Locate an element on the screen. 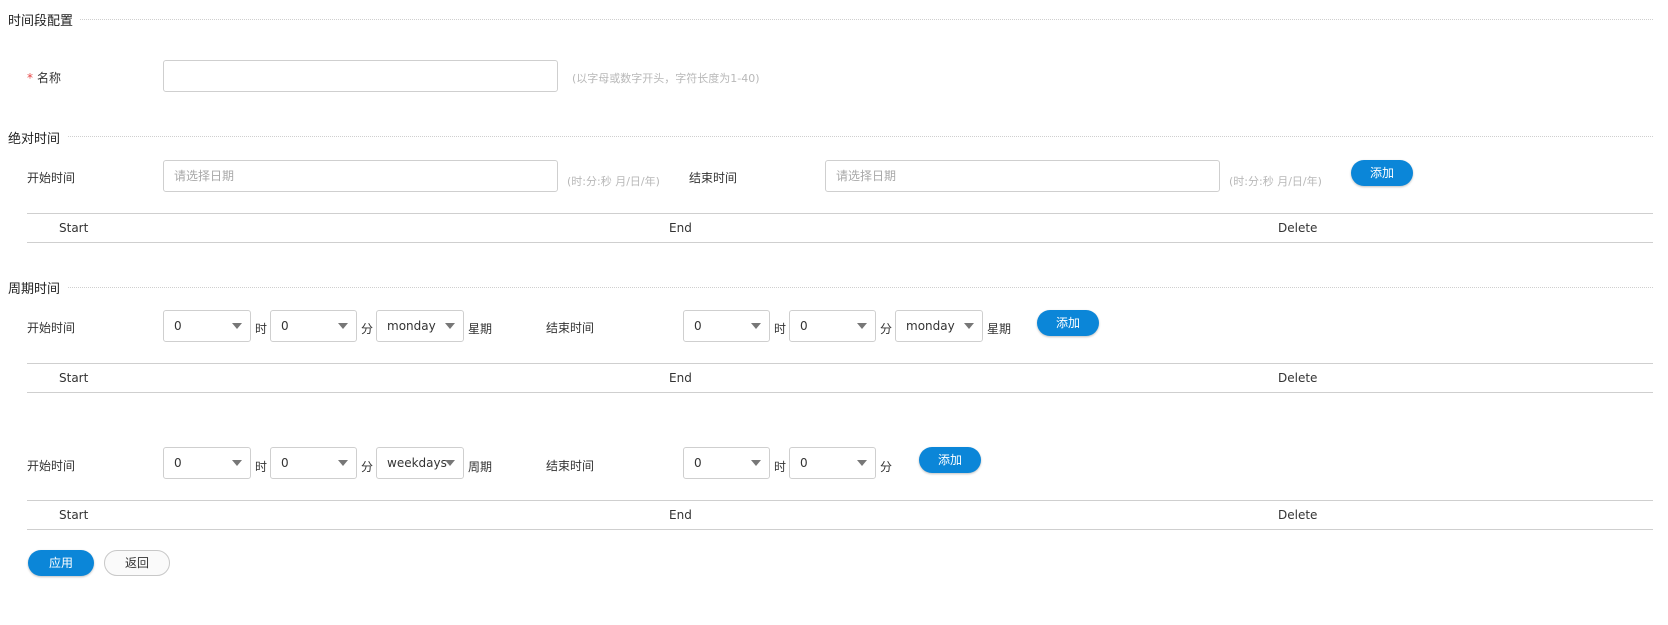 The image size is (1668, 625). absolute-time-title: 绝对时间 is located at coordinates (34, 139).